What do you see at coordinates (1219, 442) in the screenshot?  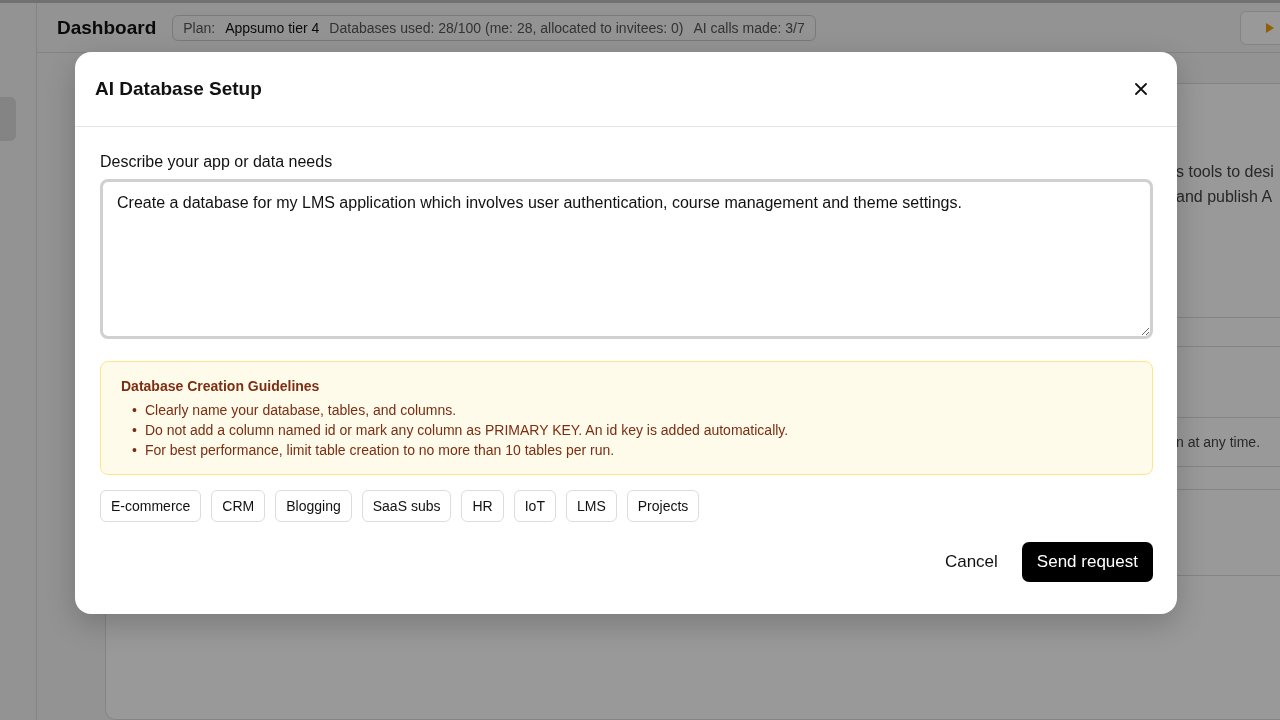 I see `info-text: n at any time.` at bounding box center [1219, 442].